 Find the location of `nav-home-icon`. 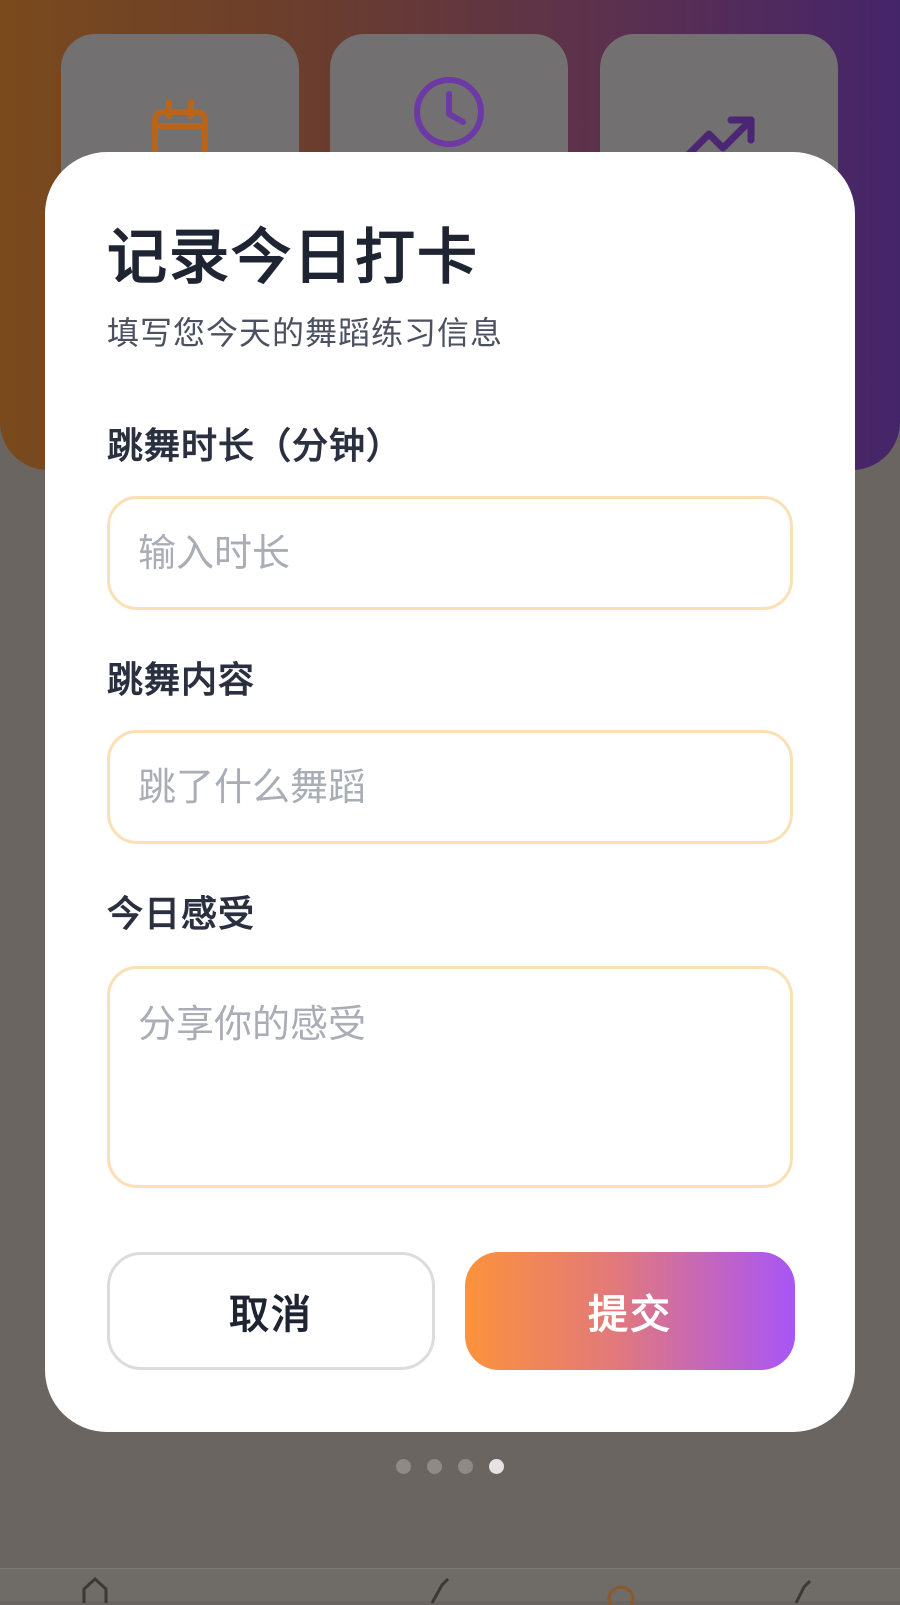

nav-home-icon is located at coordinates (95, 1590).